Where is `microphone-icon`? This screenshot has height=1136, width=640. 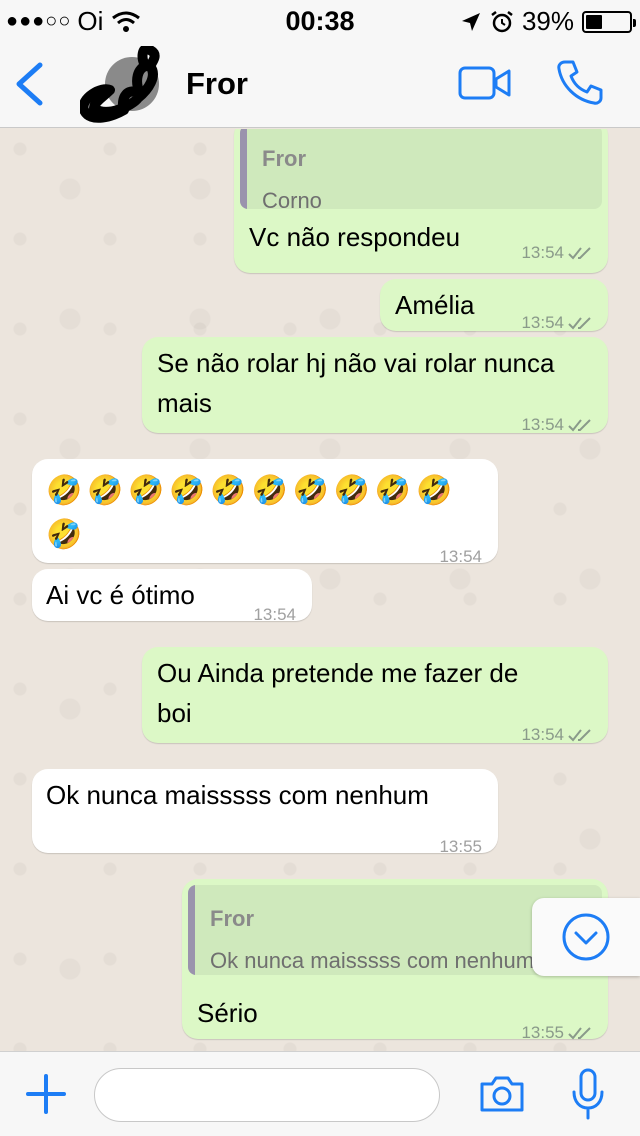
microphone-icon is located at coordinates (588, 1094).